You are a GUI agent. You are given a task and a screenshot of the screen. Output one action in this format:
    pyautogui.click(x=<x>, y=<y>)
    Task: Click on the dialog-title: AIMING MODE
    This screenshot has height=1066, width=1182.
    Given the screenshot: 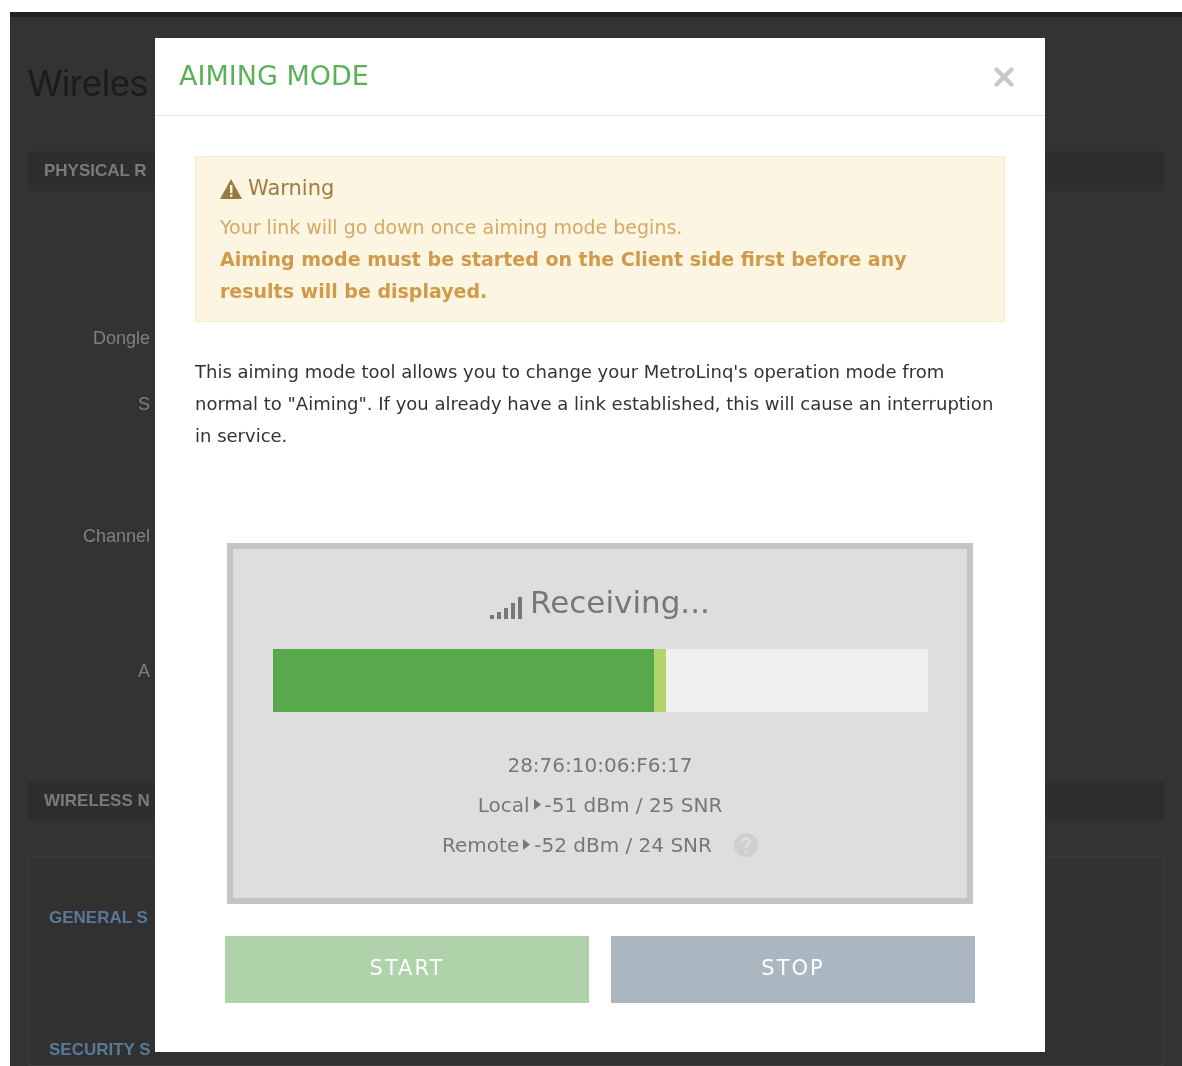 What is the action you would take?
    pyautogui.click(x=274, y=76)
    